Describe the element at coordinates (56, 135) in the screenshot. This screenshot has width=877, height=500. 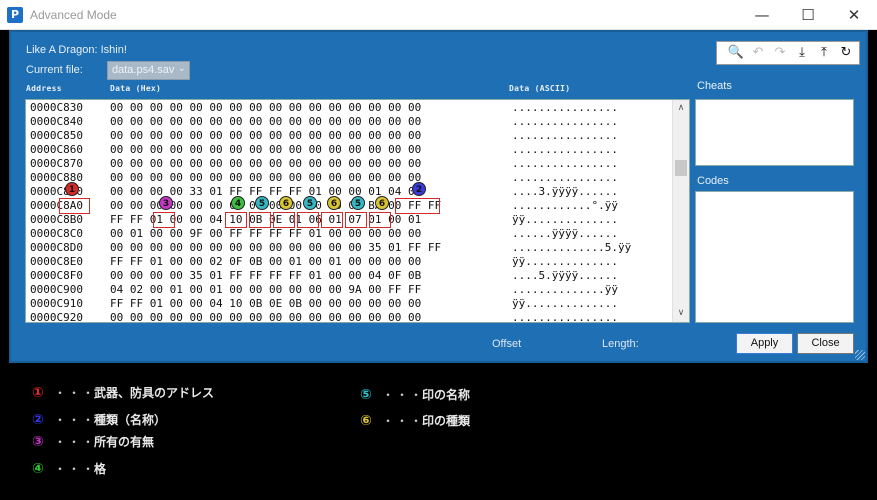
I see `hex-row-address: 0000C850` at that location.